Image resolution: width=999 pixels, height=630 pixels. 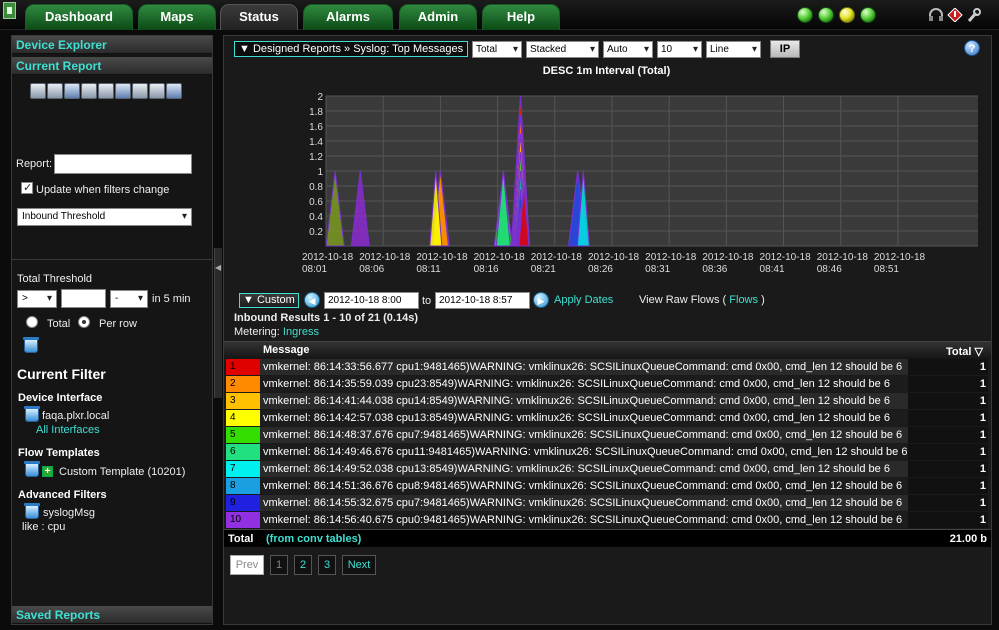 I want to click on email-icon, so click(x=140, y=91).